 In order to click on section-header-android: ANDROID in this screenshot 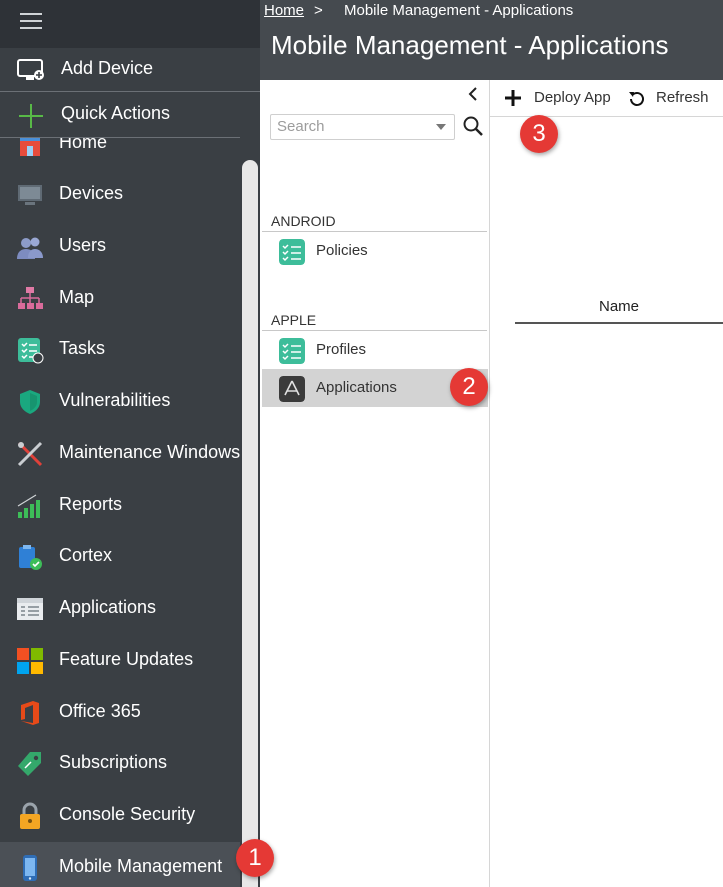, I will do `click(303, 221)`.